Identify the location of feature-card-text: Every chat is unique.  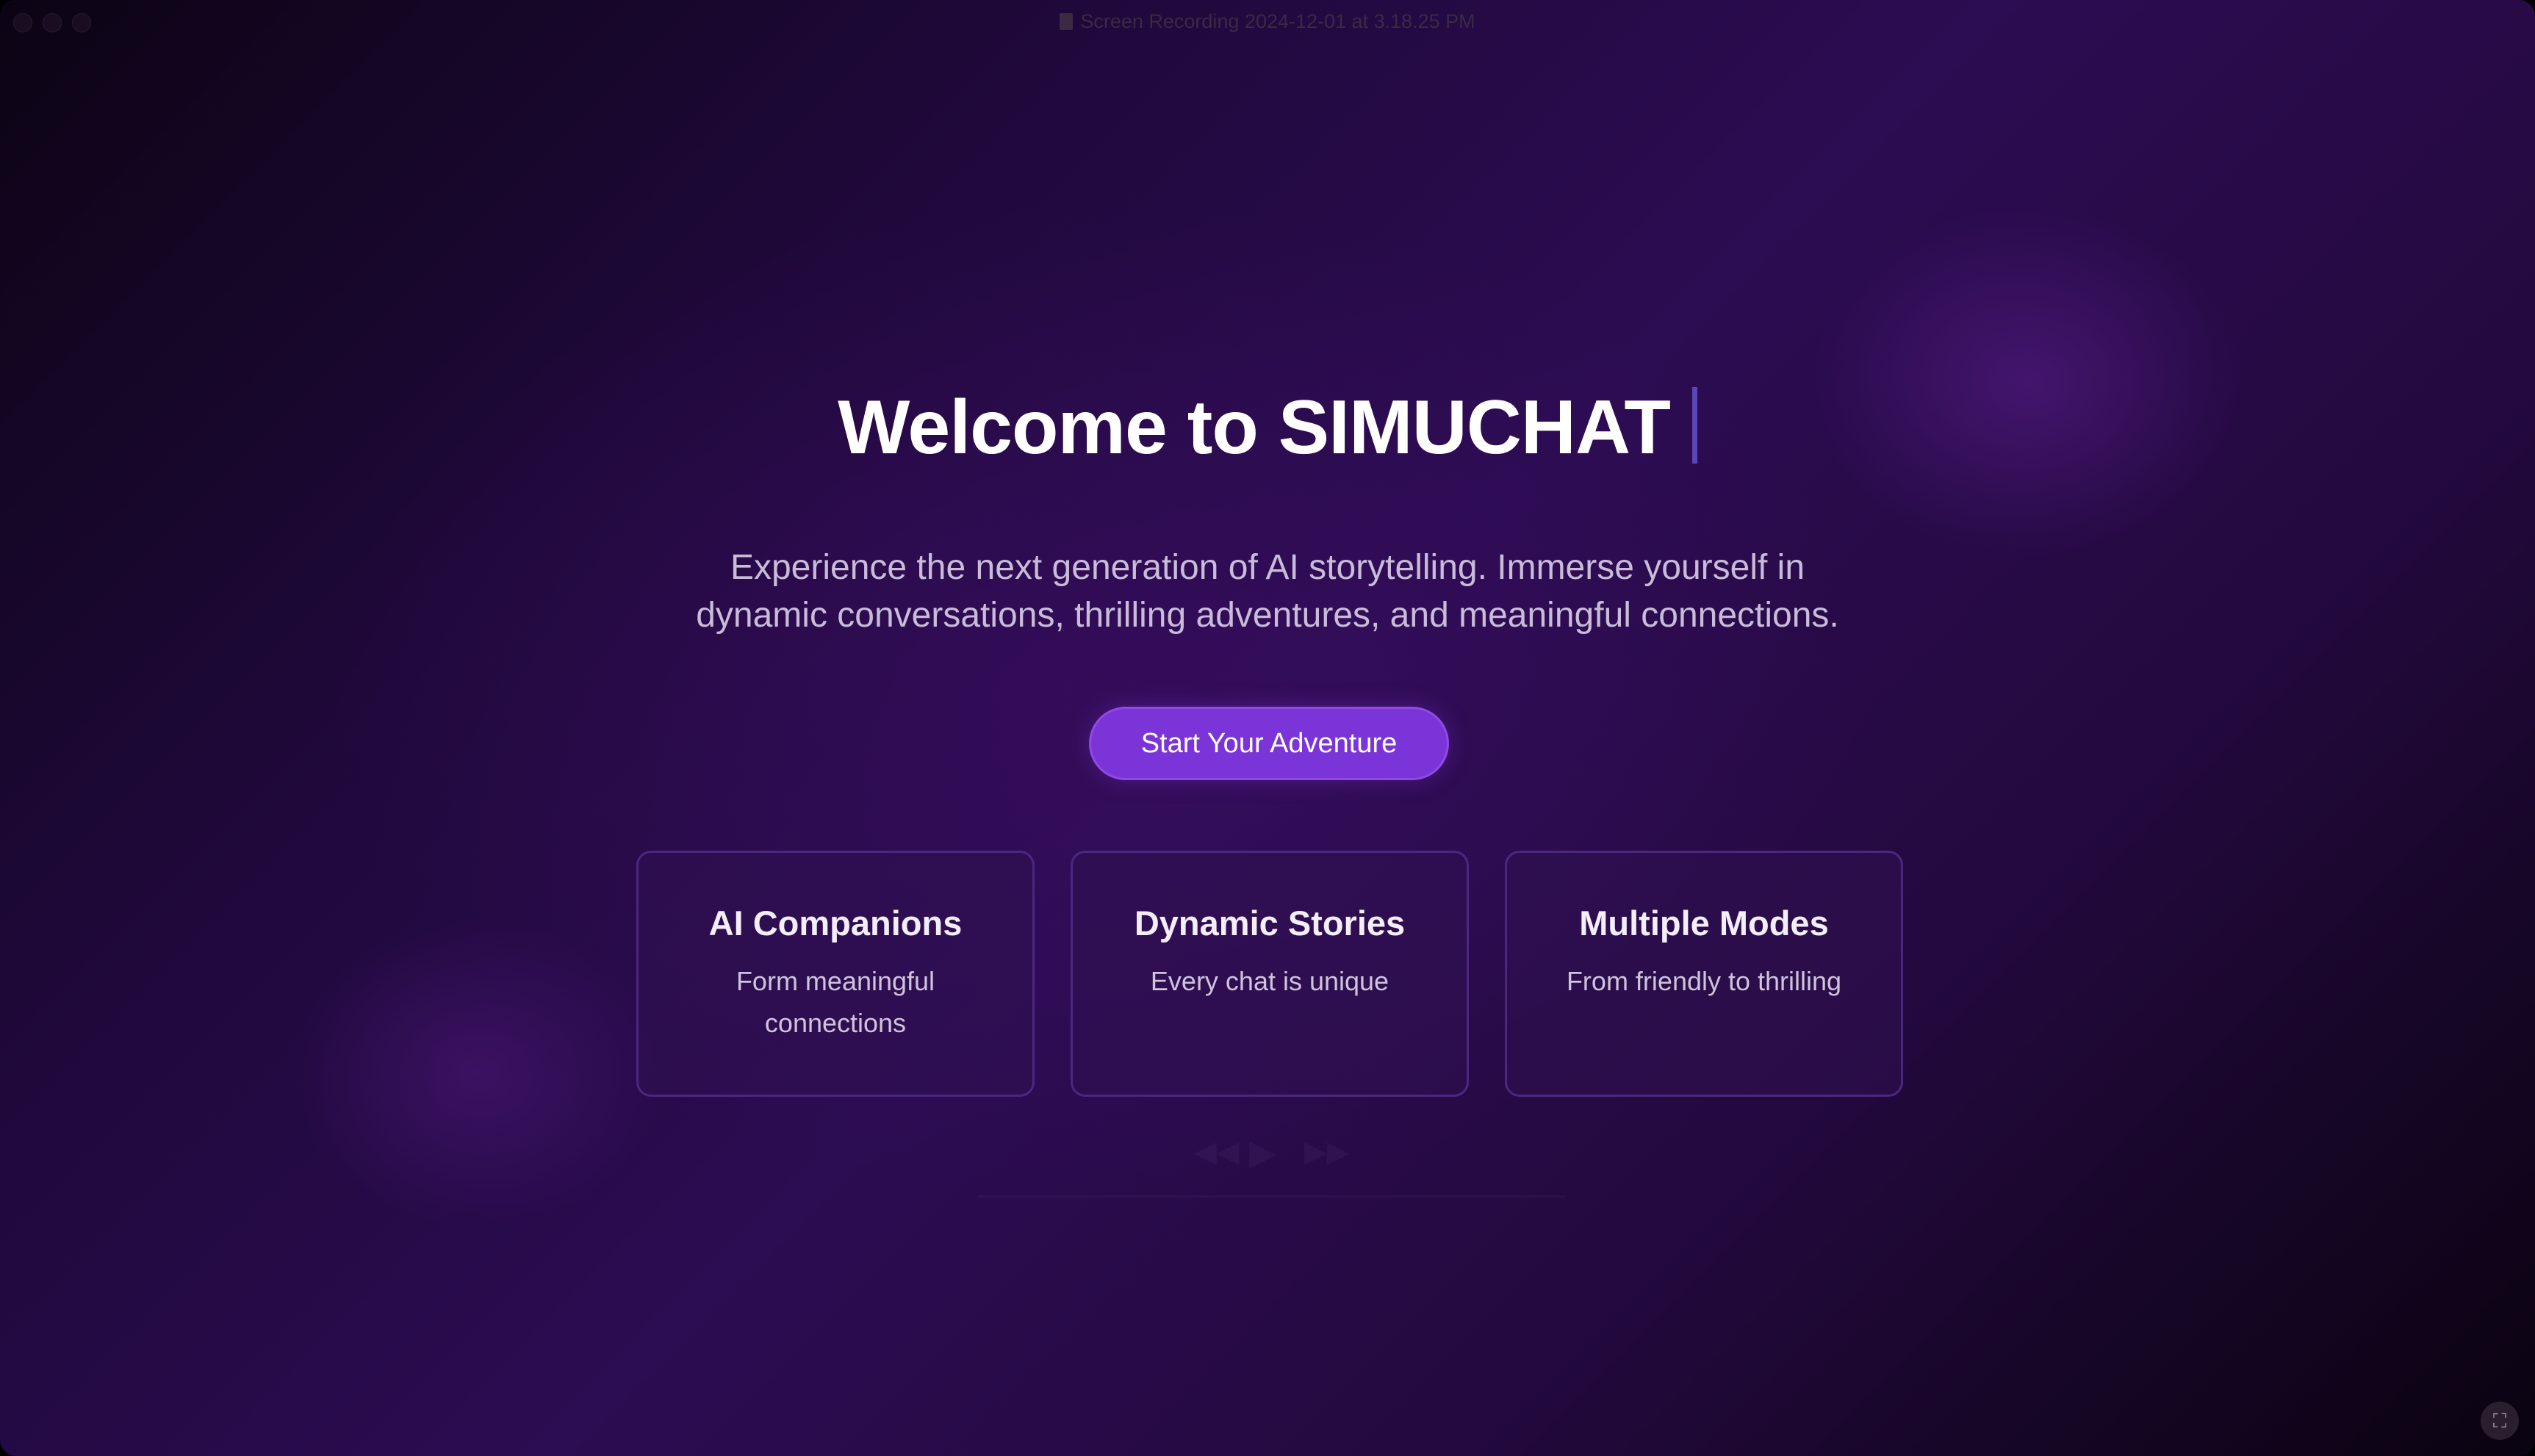
(1269, 981).